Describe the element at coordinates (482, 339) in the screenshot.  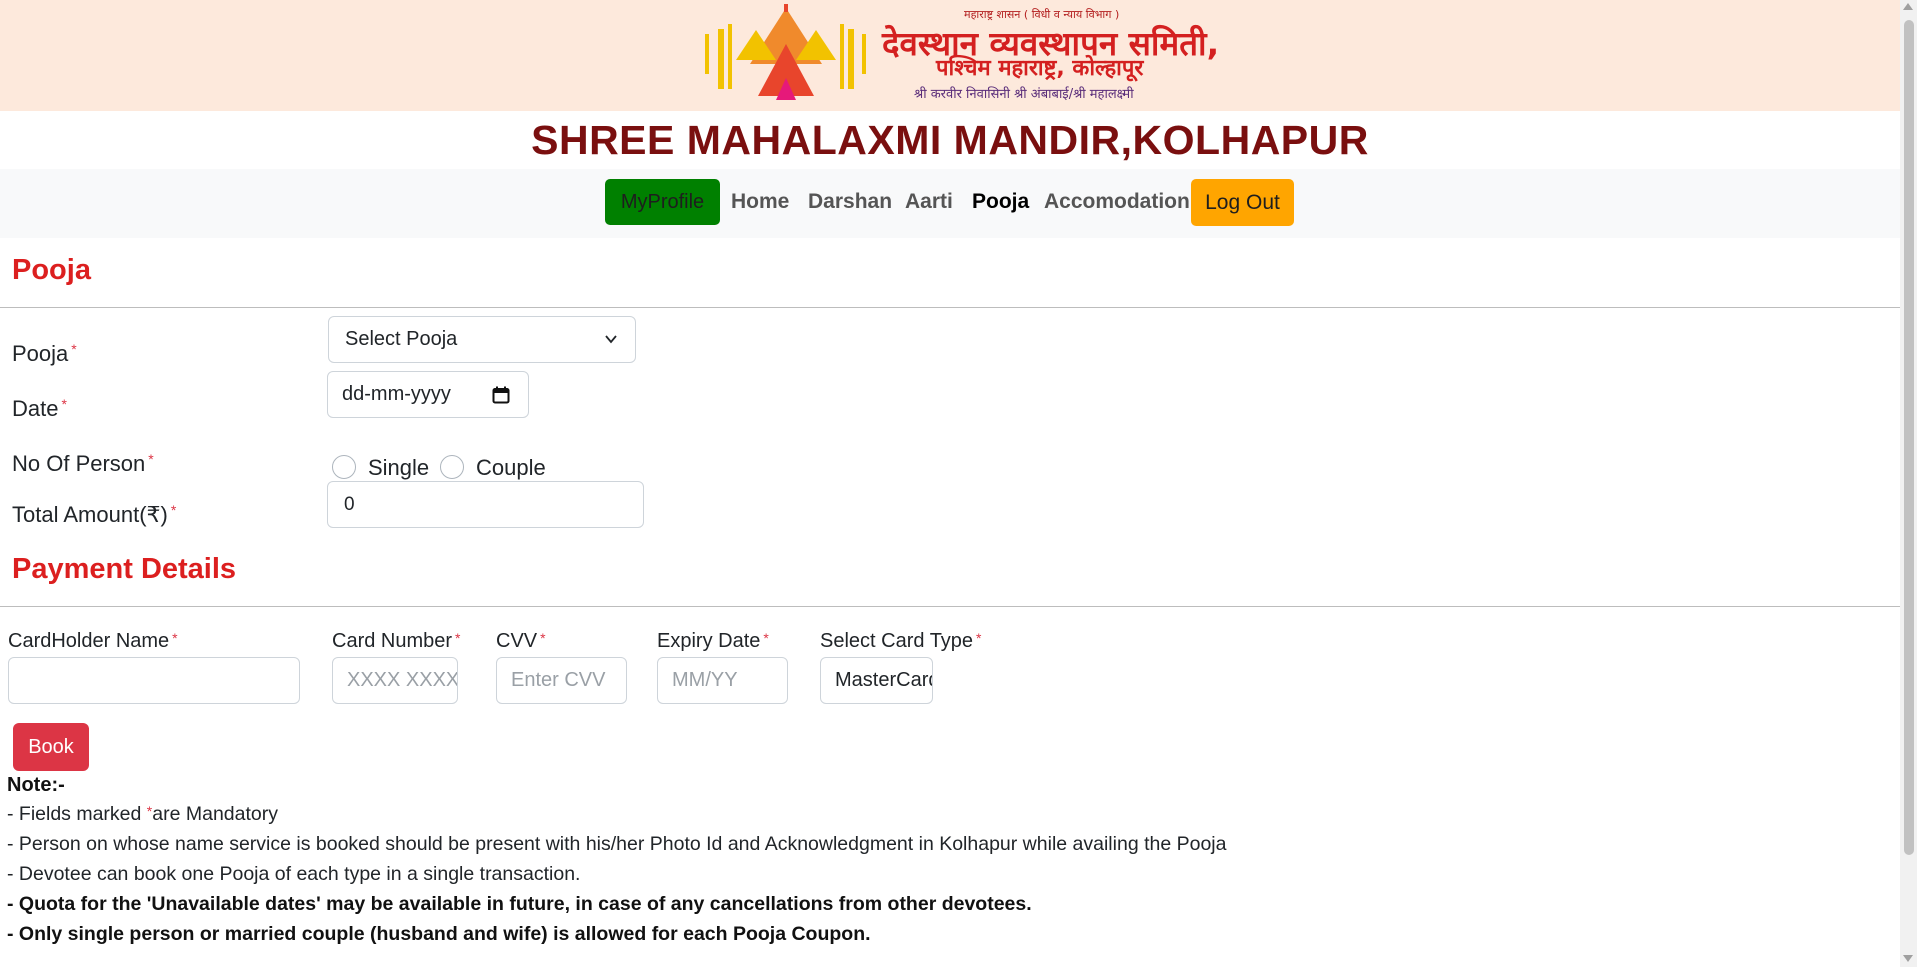
I see `pooja-select: Select Pooja` at that location.